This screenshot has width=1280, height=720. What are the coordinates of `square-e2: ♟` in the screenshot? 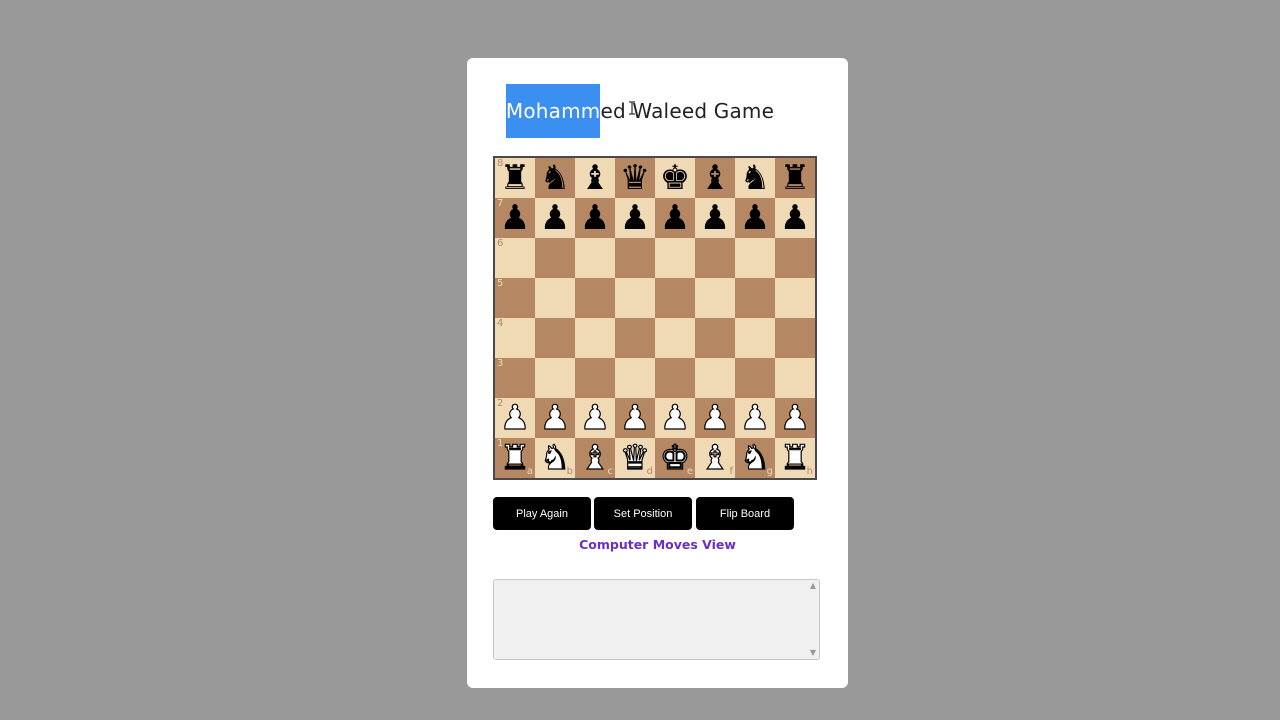 It's located at (675, 418).